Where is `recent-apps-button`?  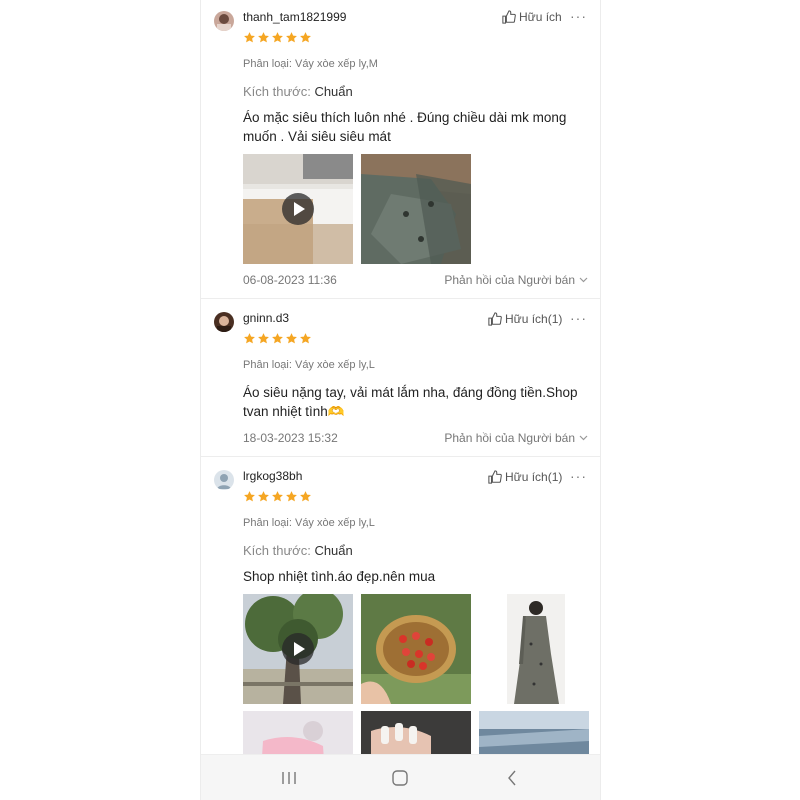 recent-apps-button is located at coordinates (289, 777).